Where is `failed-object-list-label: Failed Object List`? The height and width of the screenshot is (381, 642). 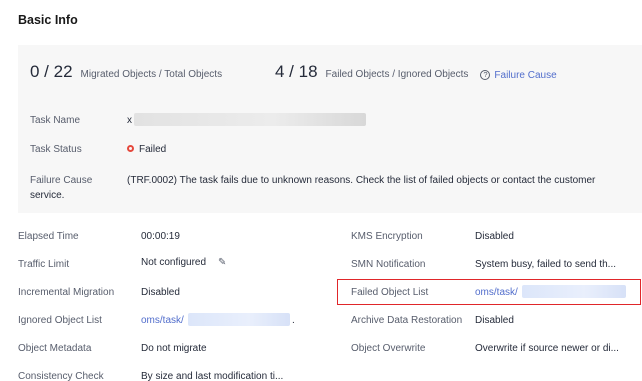
failed-object-list-label: Failed Object List is located at coordinates (390, 292).